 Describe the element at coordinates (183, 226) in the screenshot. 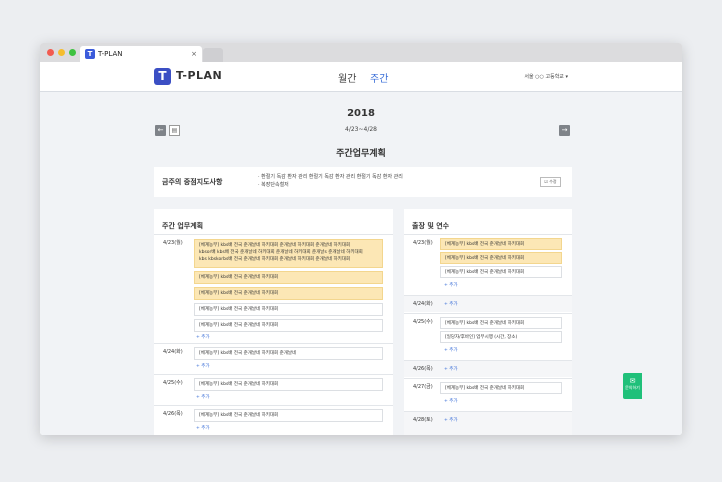

I see `weekly-plan-title: 주간 업무계획` at that location.